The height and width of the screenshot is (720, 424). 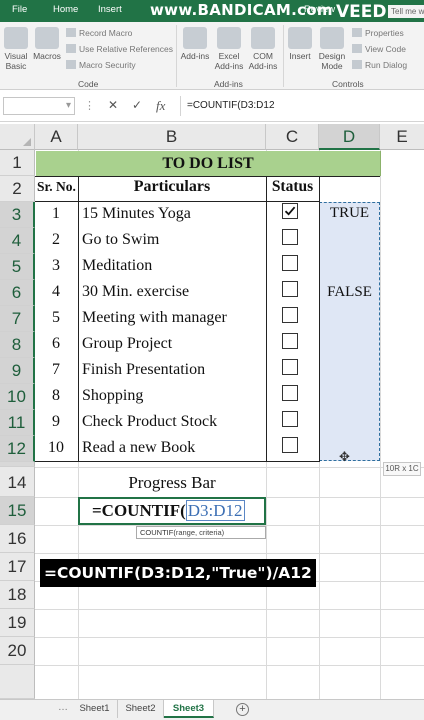 What do you see at coordinates (88, 84) in the screenshot?
I see `code-group-label: Code` at bounding box center [88, 84].